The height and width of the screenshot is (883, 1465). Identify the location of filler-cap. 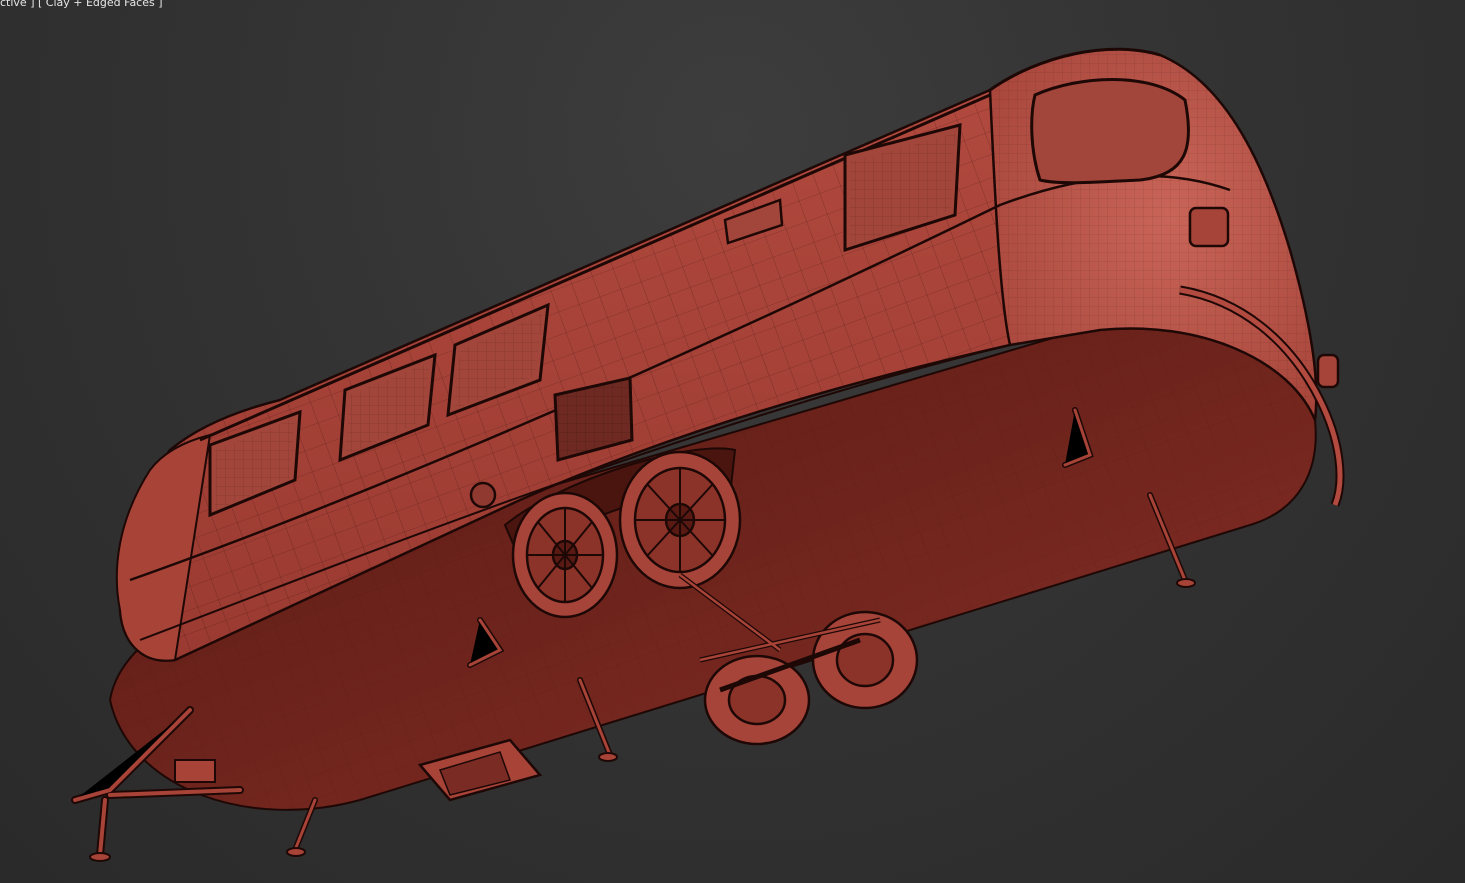
(483, 495).